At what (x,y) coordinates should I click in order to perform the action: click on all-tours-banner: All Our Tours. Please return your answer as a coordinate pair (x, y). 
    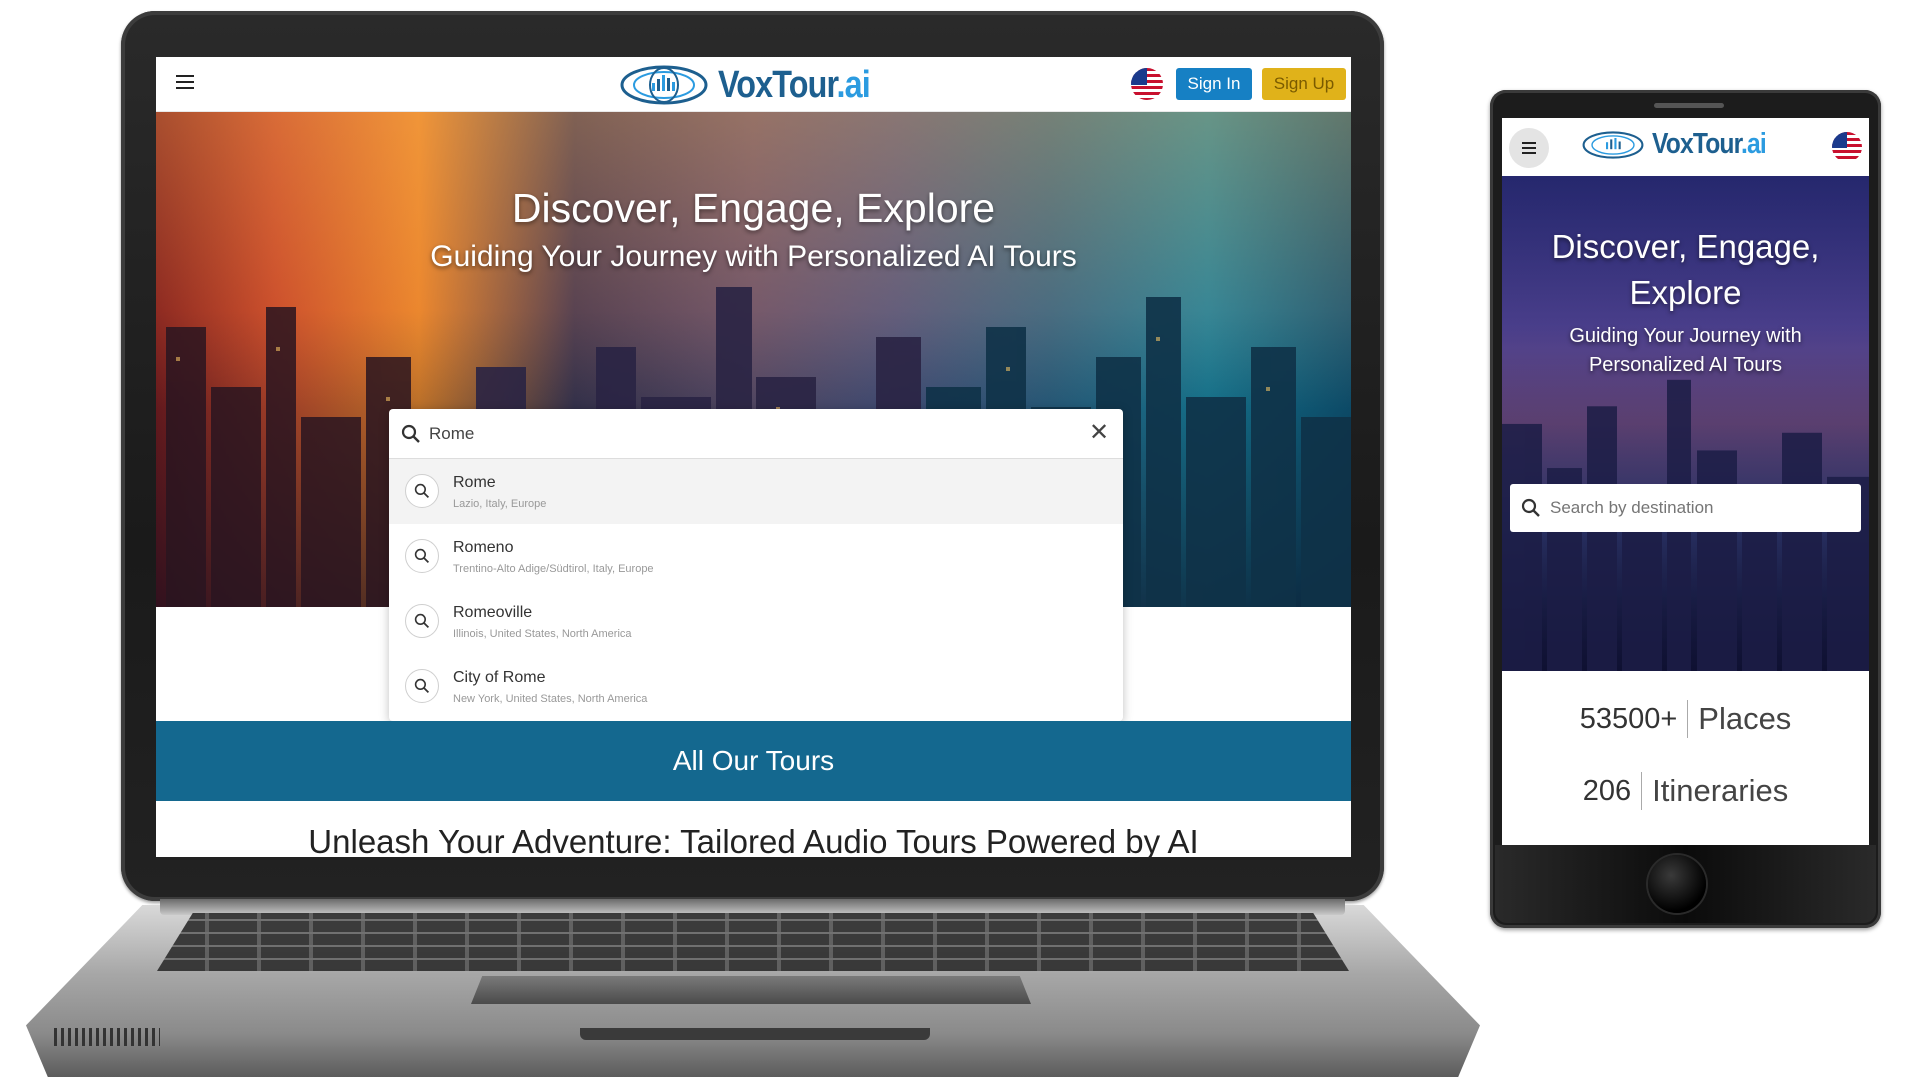
    Looking at the image, I should click on (753, 761).